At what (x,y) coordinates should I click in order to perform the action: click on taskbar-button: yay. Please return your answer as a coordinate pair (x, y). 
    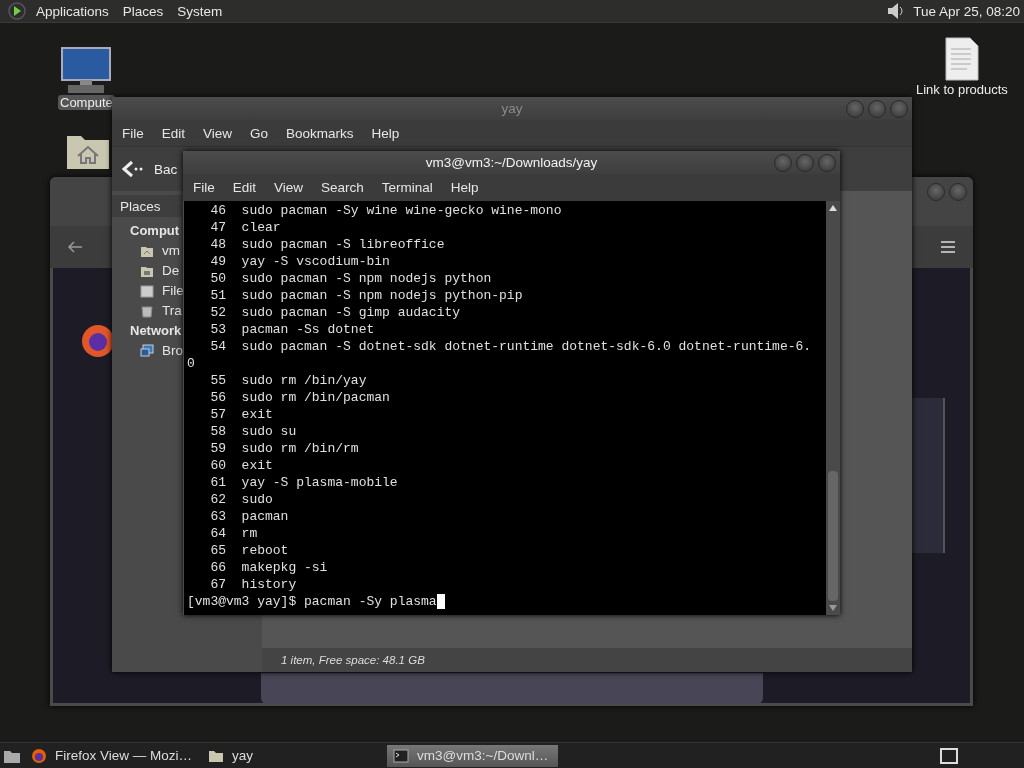
    Looking at the image, I should click on (231, 755).